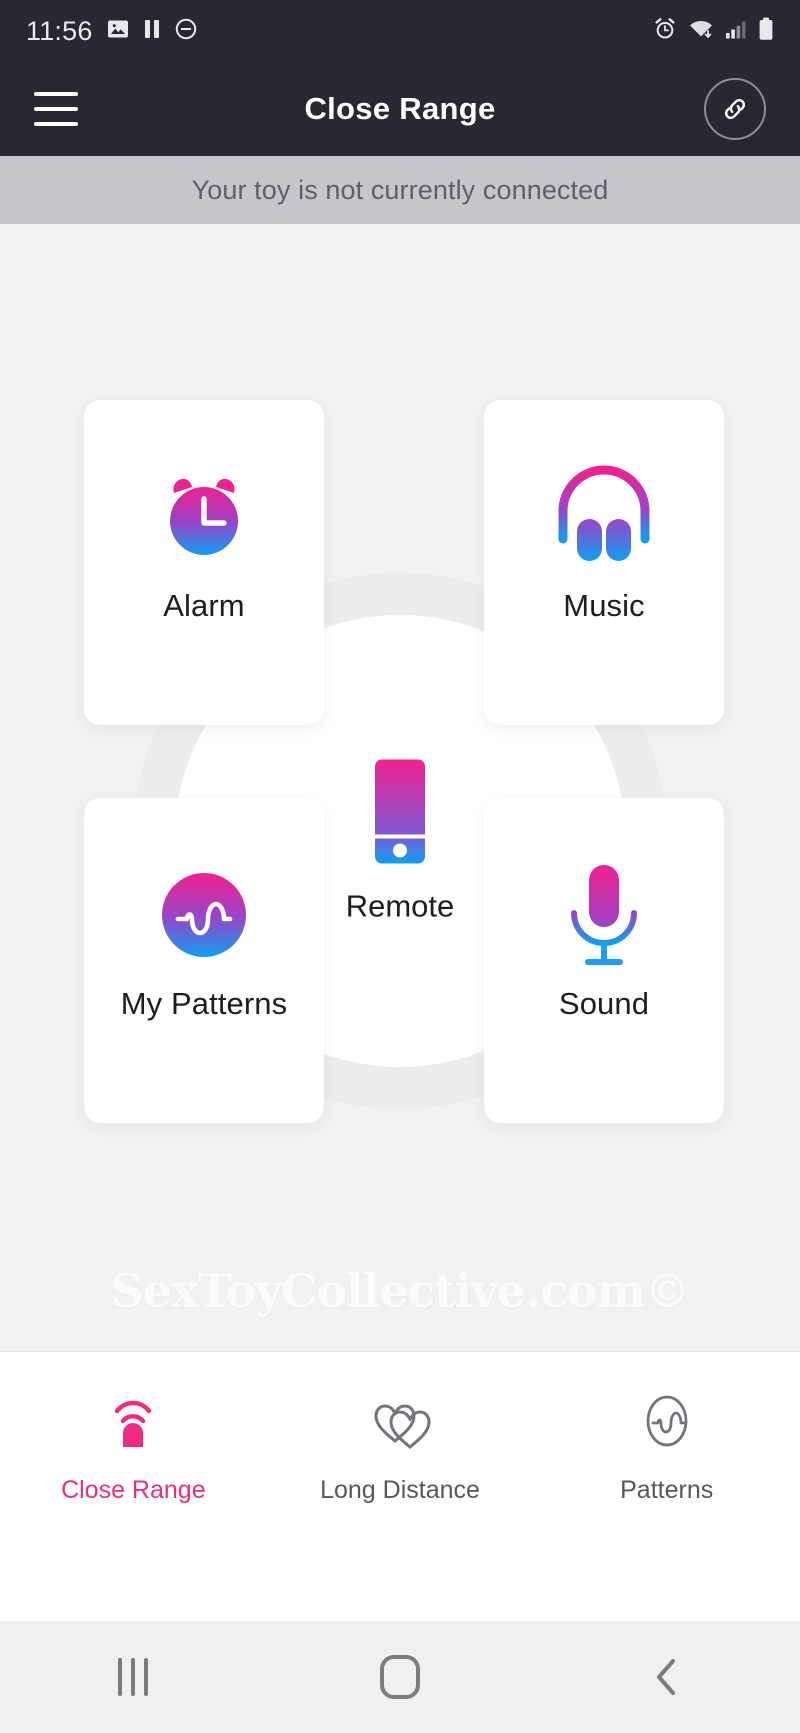 This screenshot has height=1733, width=800. Describe the element at coordinates (186, 31) in the screenshot. I see `do-not-disturb-icon` at that location.